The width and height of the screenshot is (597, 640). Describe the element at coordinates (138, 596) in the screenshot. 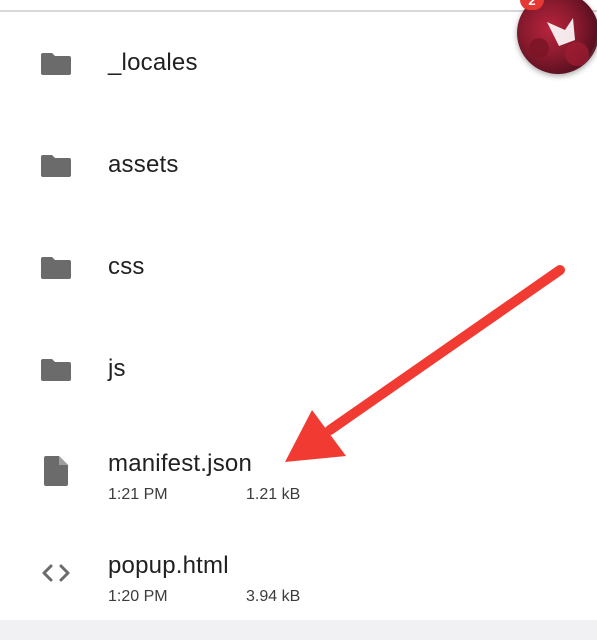

I see `file-modified-time: 1:20 PM` at that location.